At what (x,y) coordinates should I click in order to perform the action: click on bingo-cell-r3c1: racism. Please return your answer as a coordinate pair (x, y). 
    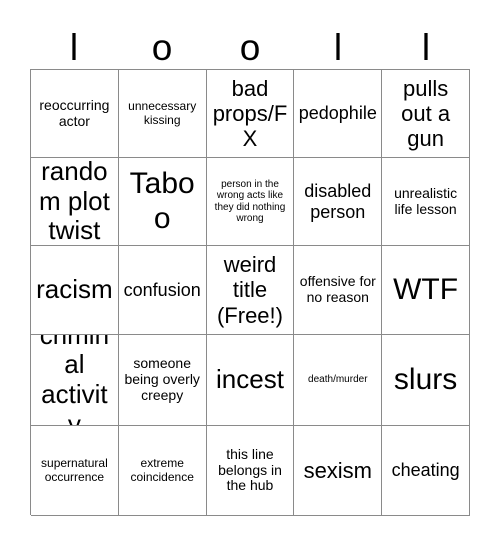
    Looking at the image, I should click on (75, 290).